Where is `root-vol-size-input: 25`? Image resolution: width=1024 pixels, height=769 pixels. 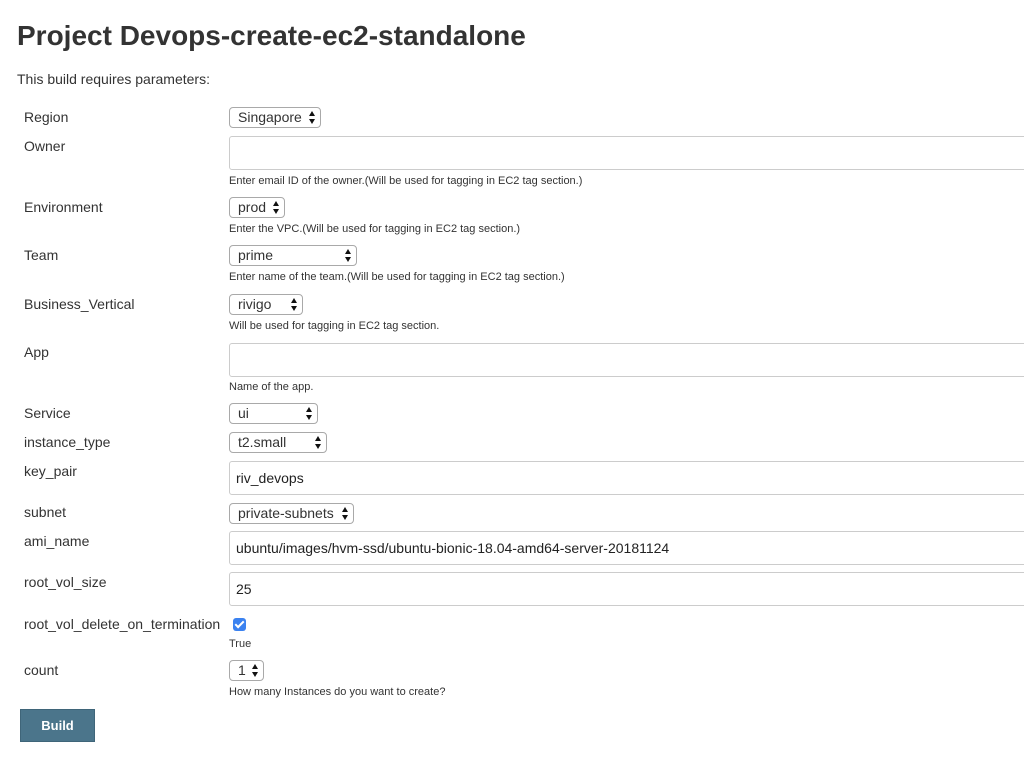 root-vol-size-input: 25 is located at coordinates (626, 589).